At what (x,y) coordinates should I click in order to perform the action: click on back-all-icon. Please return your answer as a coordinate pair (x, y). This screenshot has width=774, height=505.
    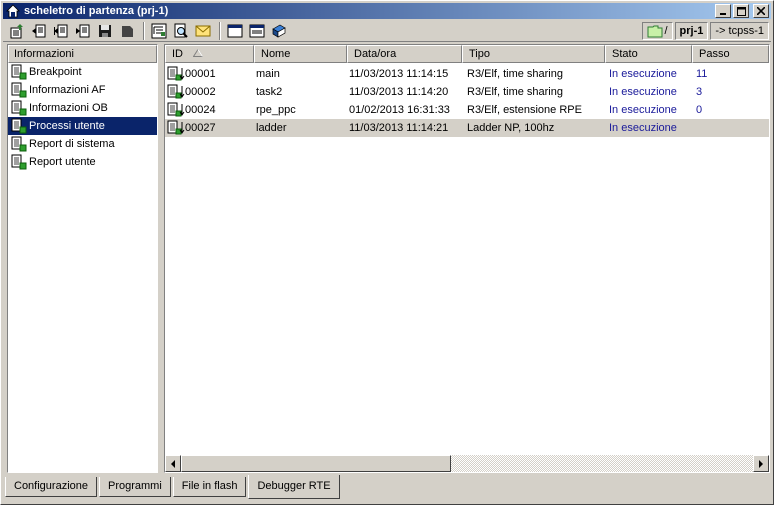
    Looking at the image, I should click on (61, 31).